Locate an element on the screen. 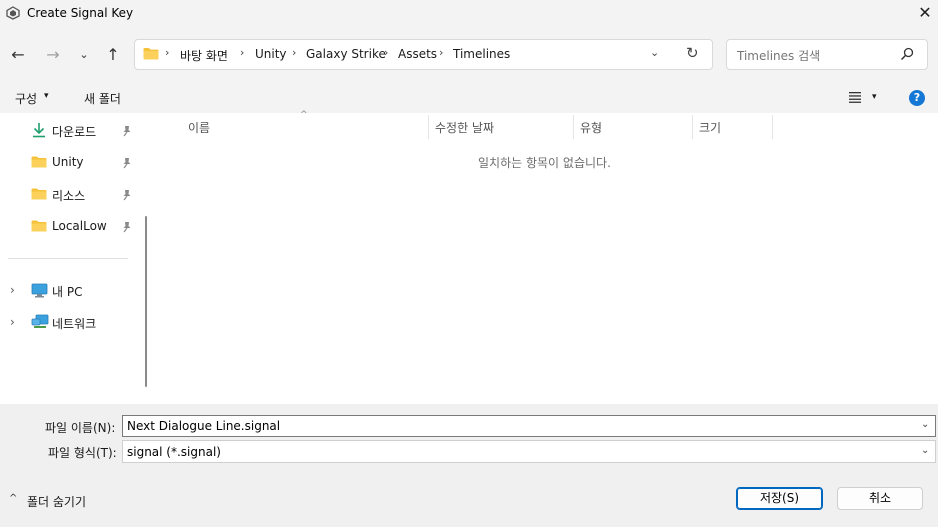 This screenshot has width=938, height=527. hide-folders-button: 폴더 숨기기 is located at coordinates (56, 501).